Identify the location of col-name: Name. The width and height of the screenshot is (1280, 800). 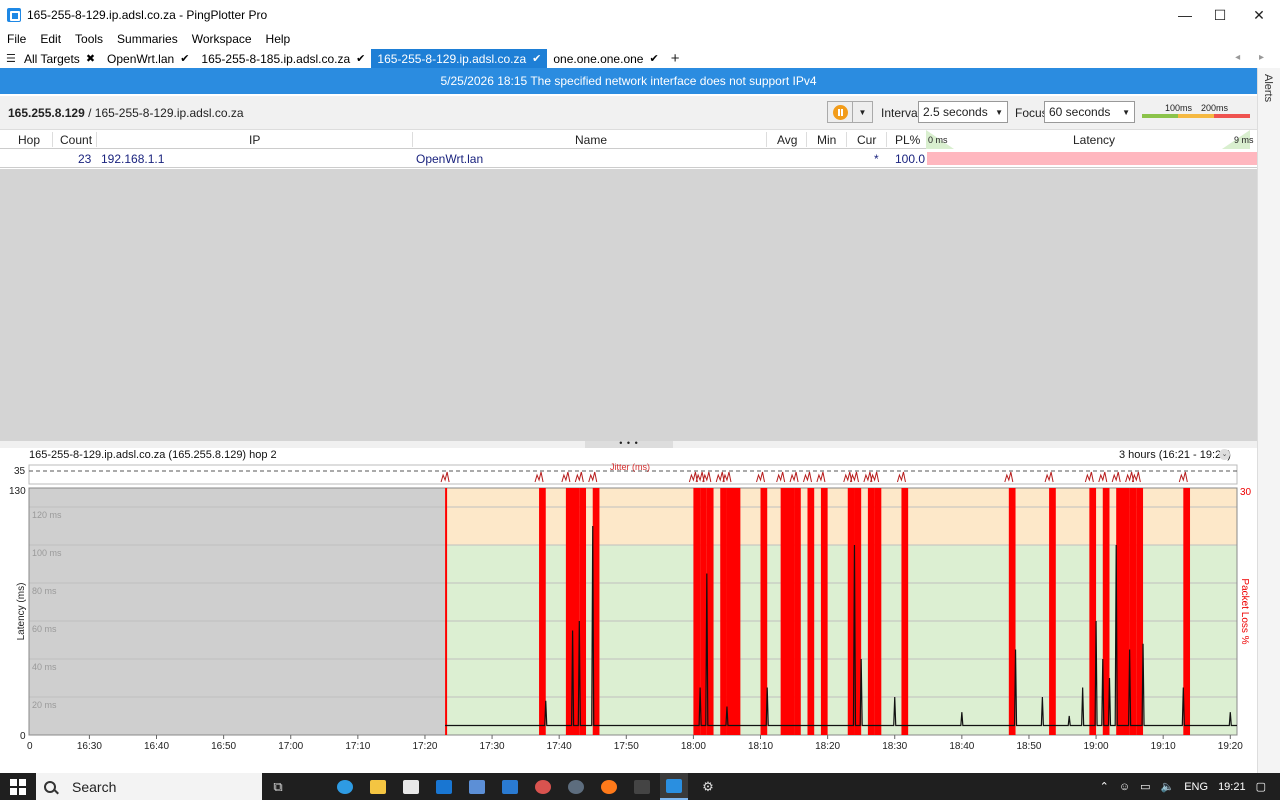
(591, 140).